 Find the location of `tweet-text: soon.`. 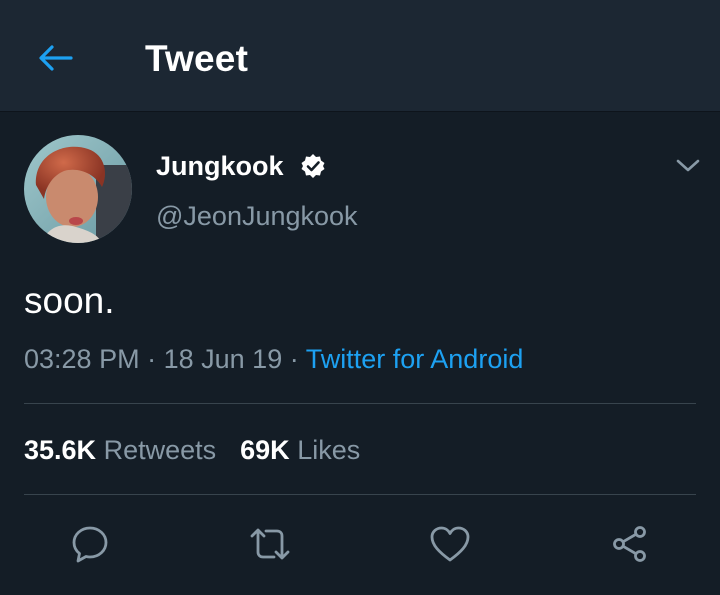

tweet-text: soon. is located at coordinates (69, 300).